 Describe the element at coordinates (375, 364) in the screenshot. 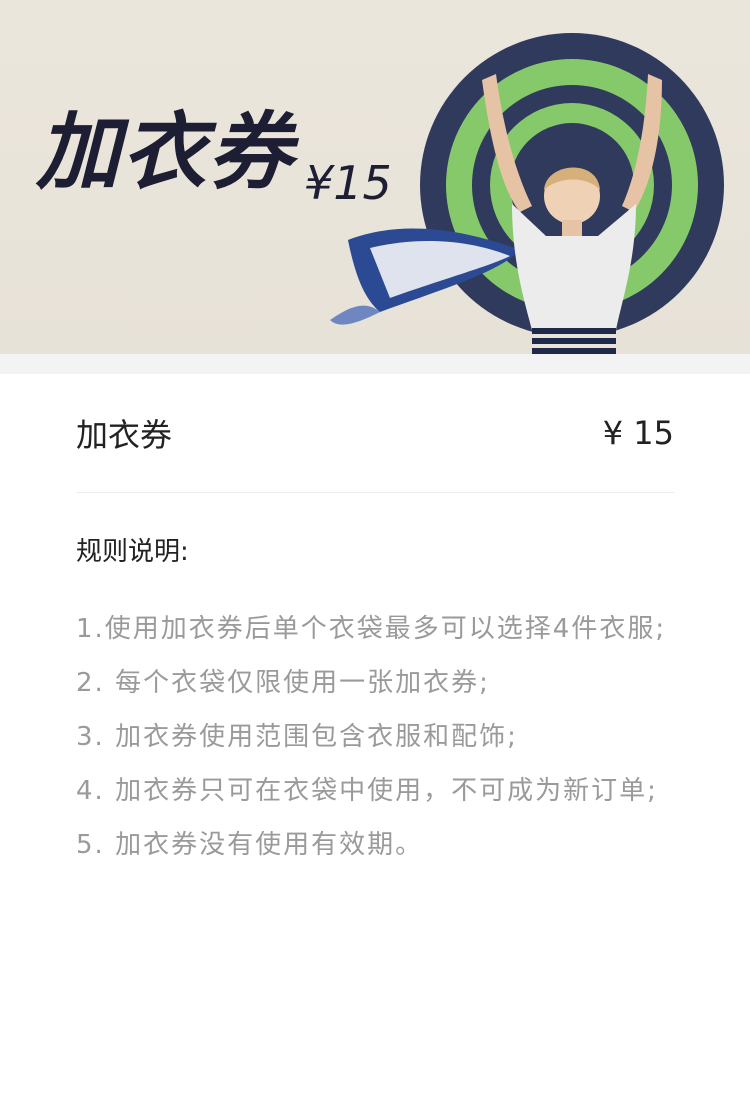

I see `section-gap` at that location.